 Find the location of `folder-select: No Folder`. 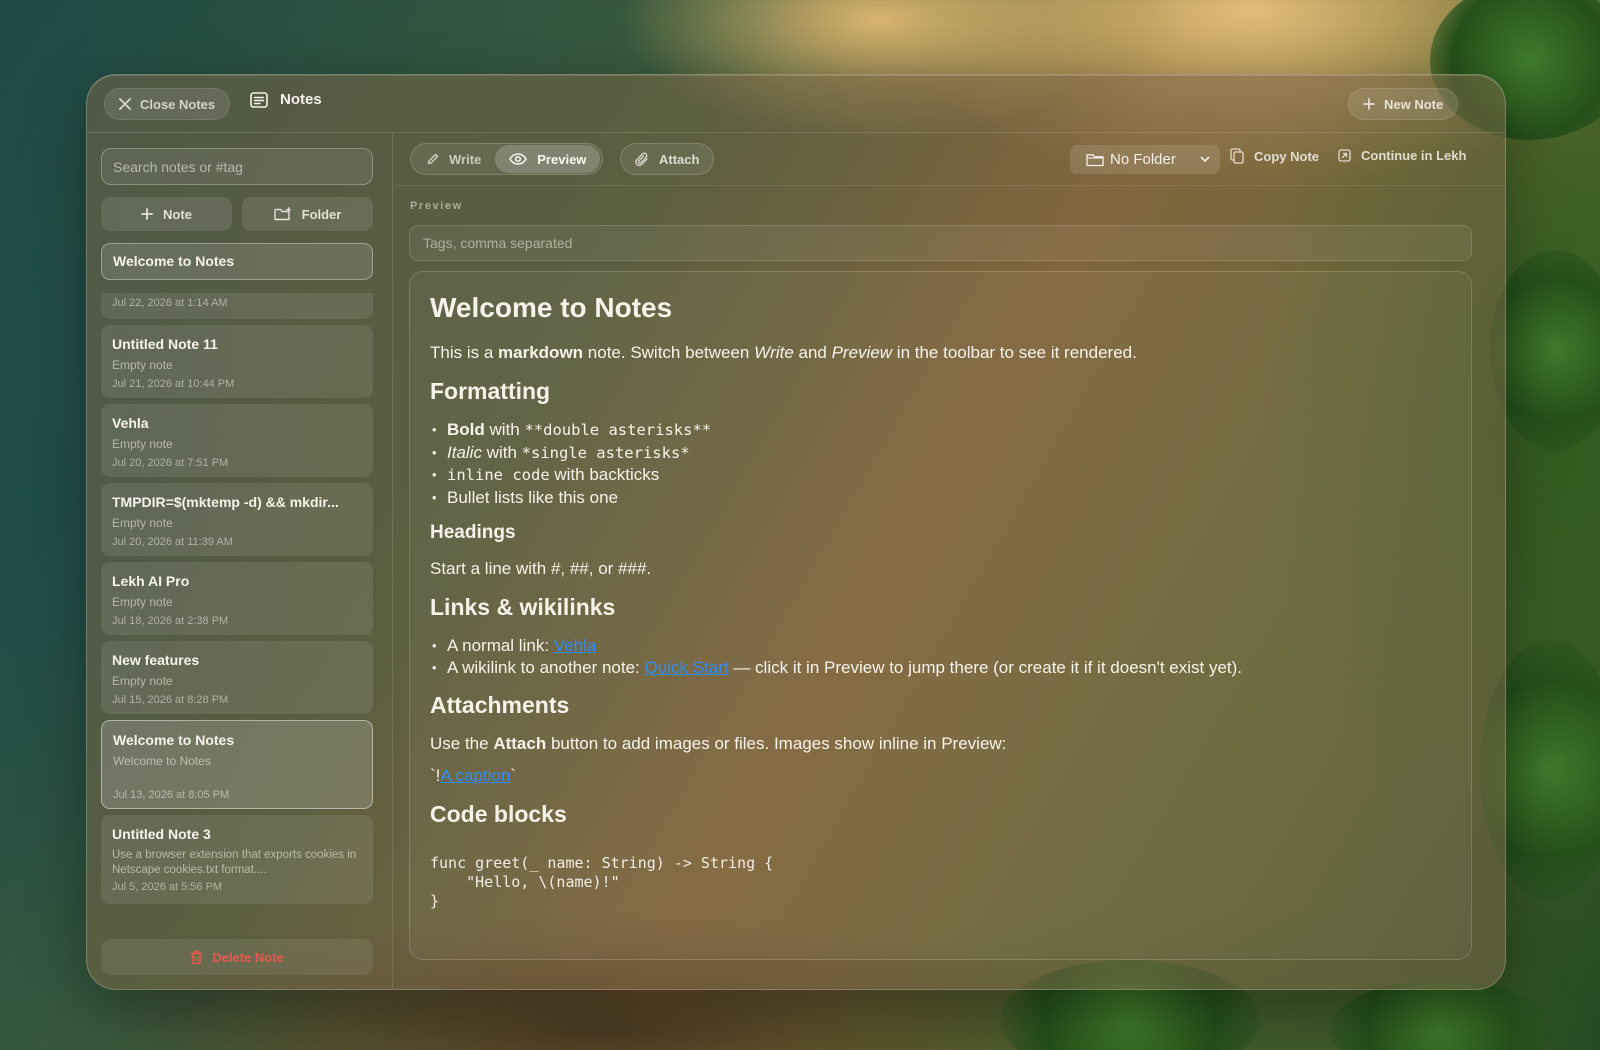

folder-select: No Folder is located at coordinates (1145, 159).